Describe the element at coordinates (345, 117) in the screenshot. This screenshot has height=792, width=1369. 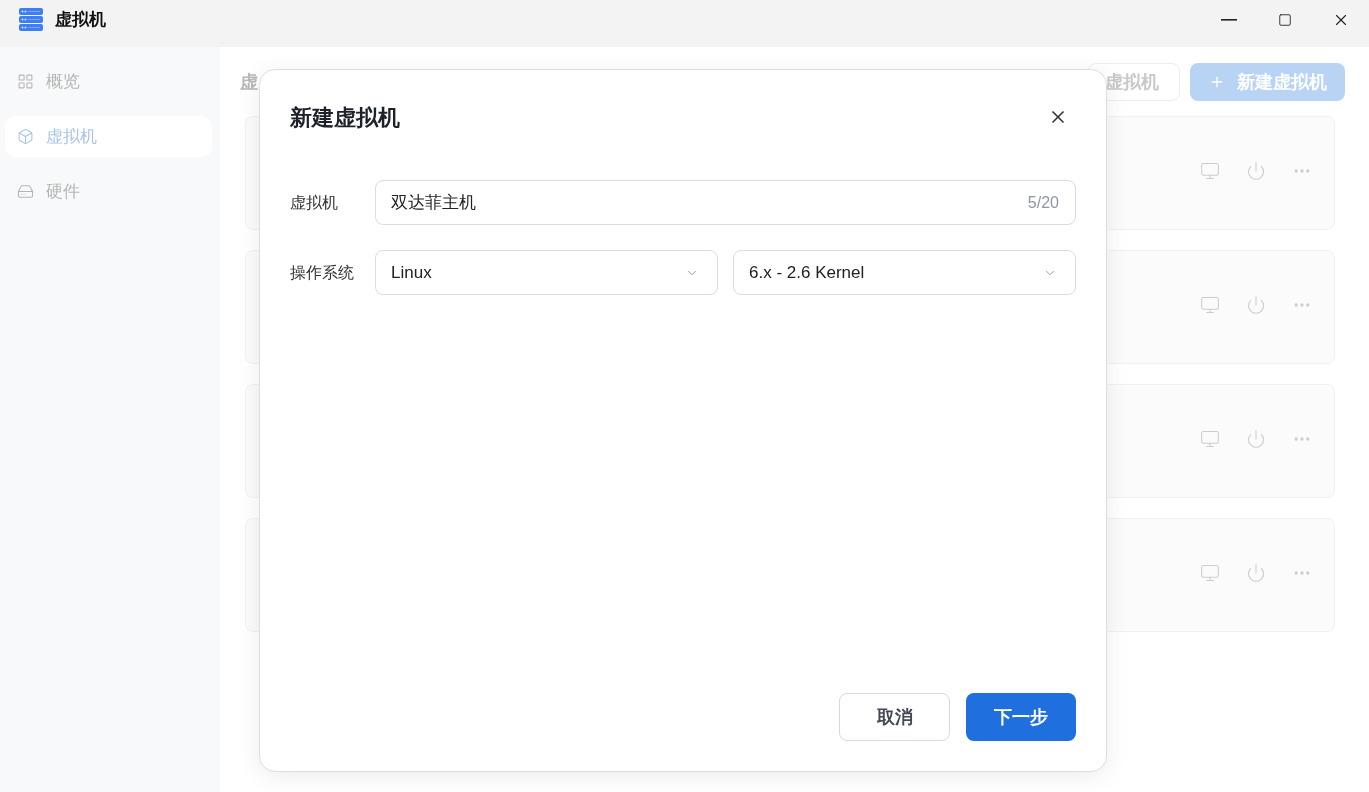
I see `dialog-title: 新建虚拟机` at that location.